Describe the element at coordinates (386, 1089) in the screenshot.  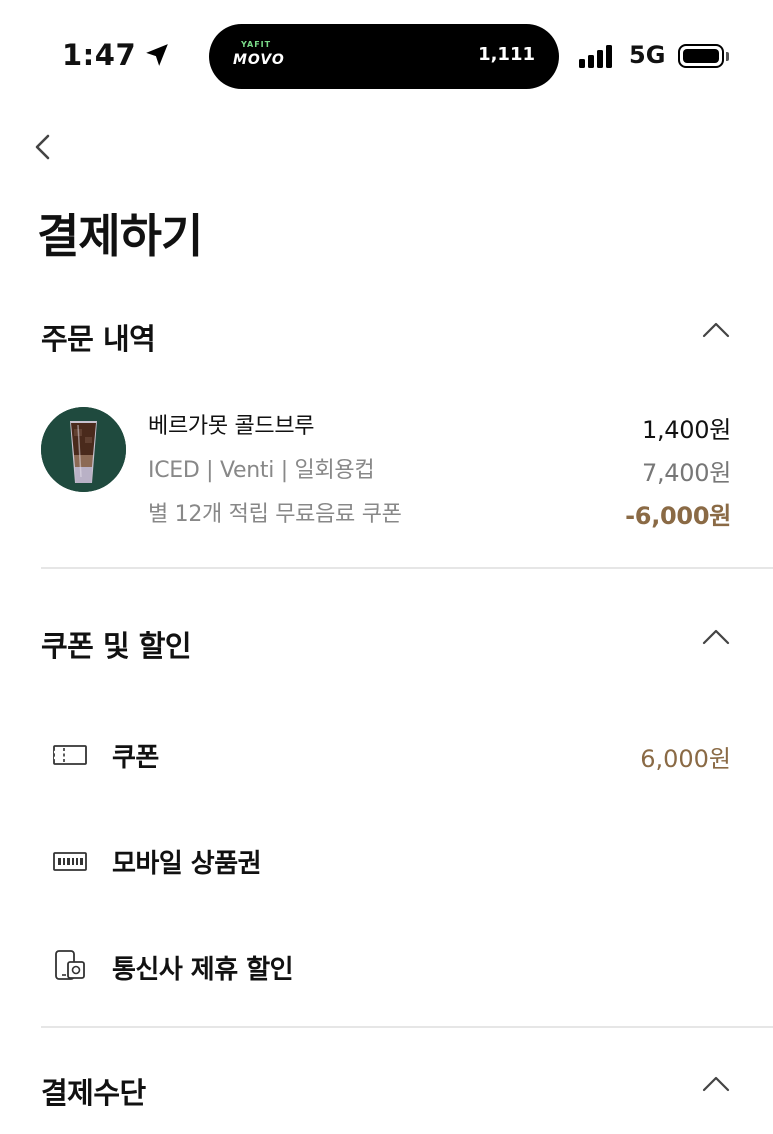
I see `payment-section-header: 결제수단` at that location.